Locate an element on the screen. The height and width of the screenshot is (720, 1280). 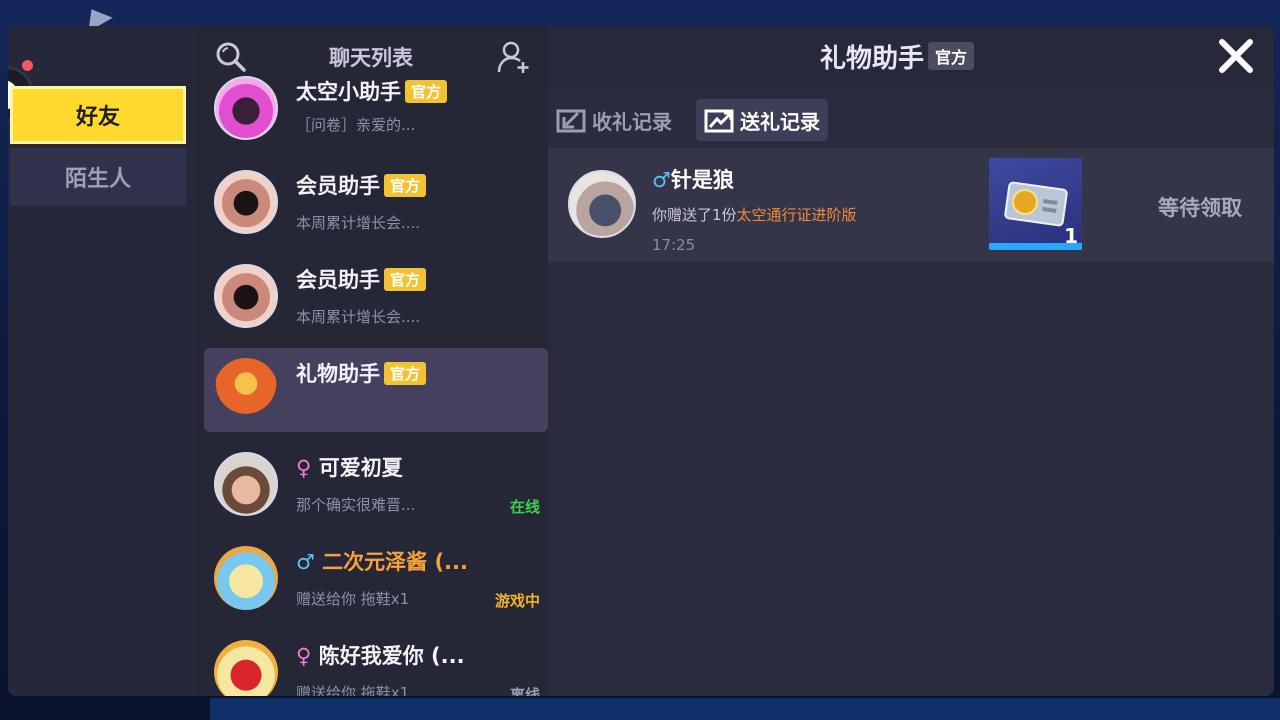
gift-item-thumbnail: 1 is located at coordinates (1035, 204).